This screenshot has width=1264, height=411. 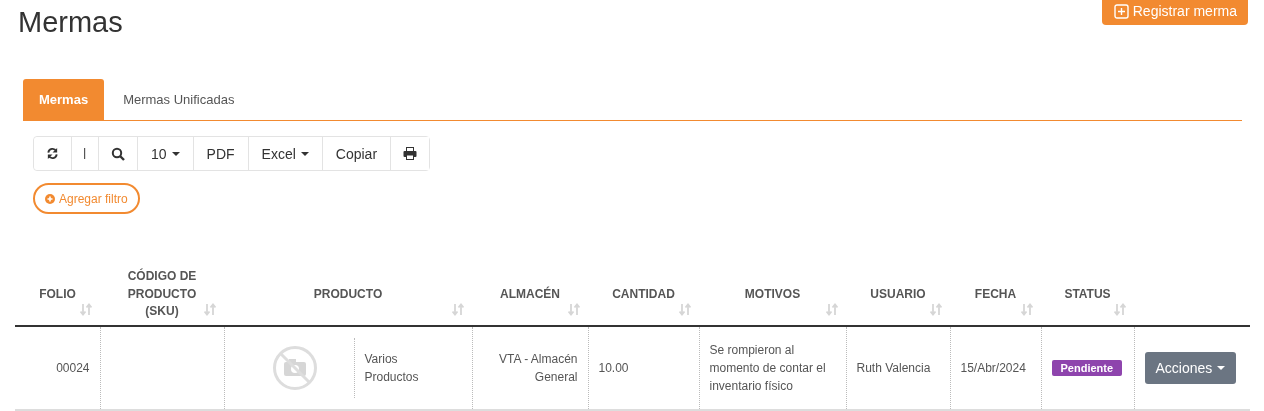 I want to click on column-header: PRODUCTO, so click(x=348, y=295).